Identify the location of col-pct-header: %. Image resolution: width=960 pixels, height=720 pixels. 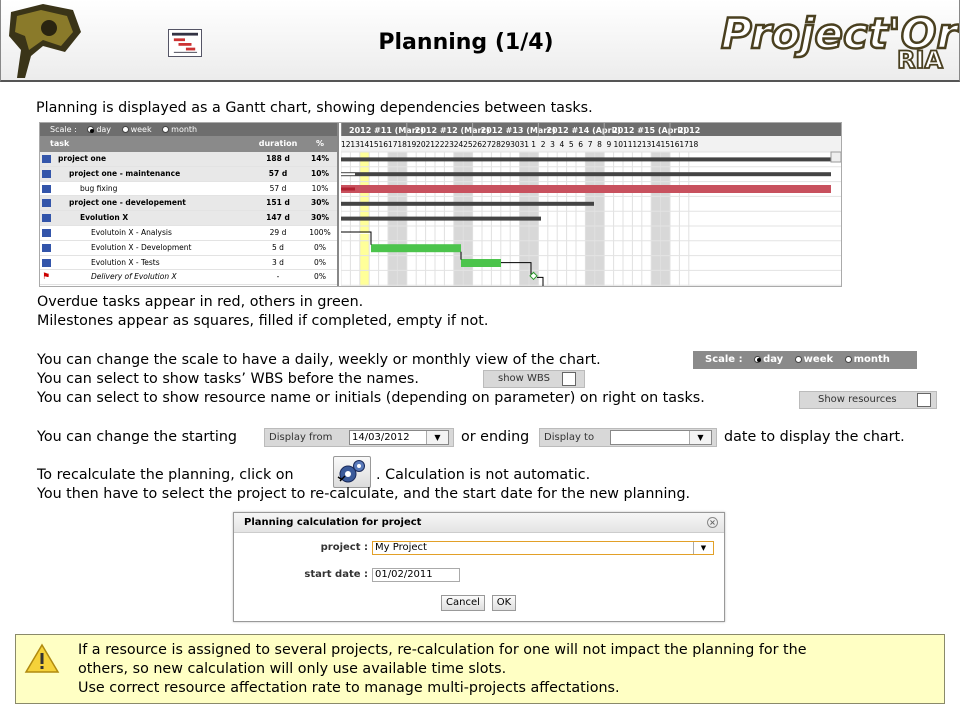
(319, 143).